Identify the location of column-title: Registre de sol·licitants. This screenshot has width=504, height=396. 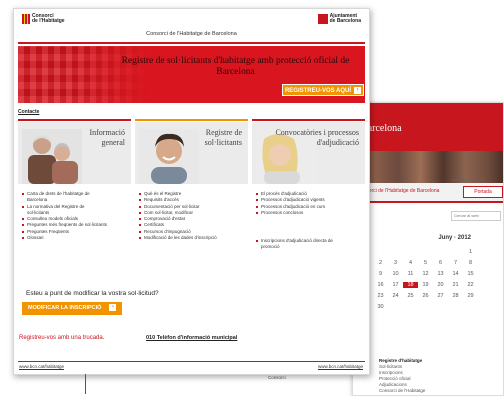
(223, 137).